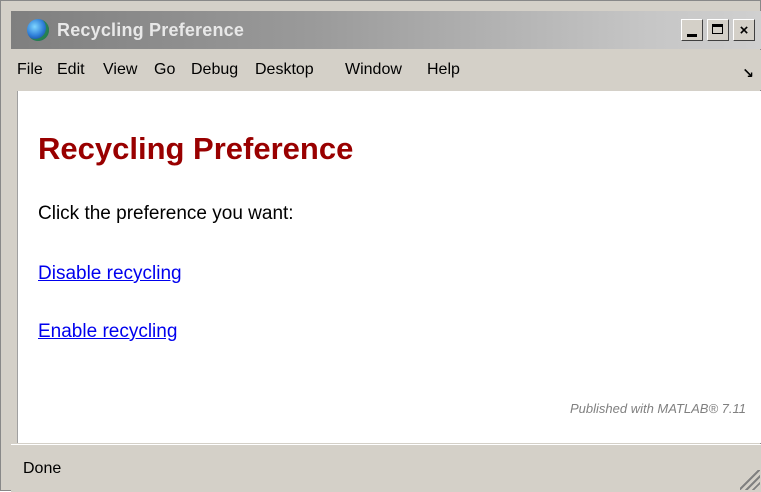 This screenshot has width=761, height=492. What do you see at coordinates (110, 274) in the screenshot?
I see `disable-recycling-link: Disable recycling` at bounding box center [110, 274].